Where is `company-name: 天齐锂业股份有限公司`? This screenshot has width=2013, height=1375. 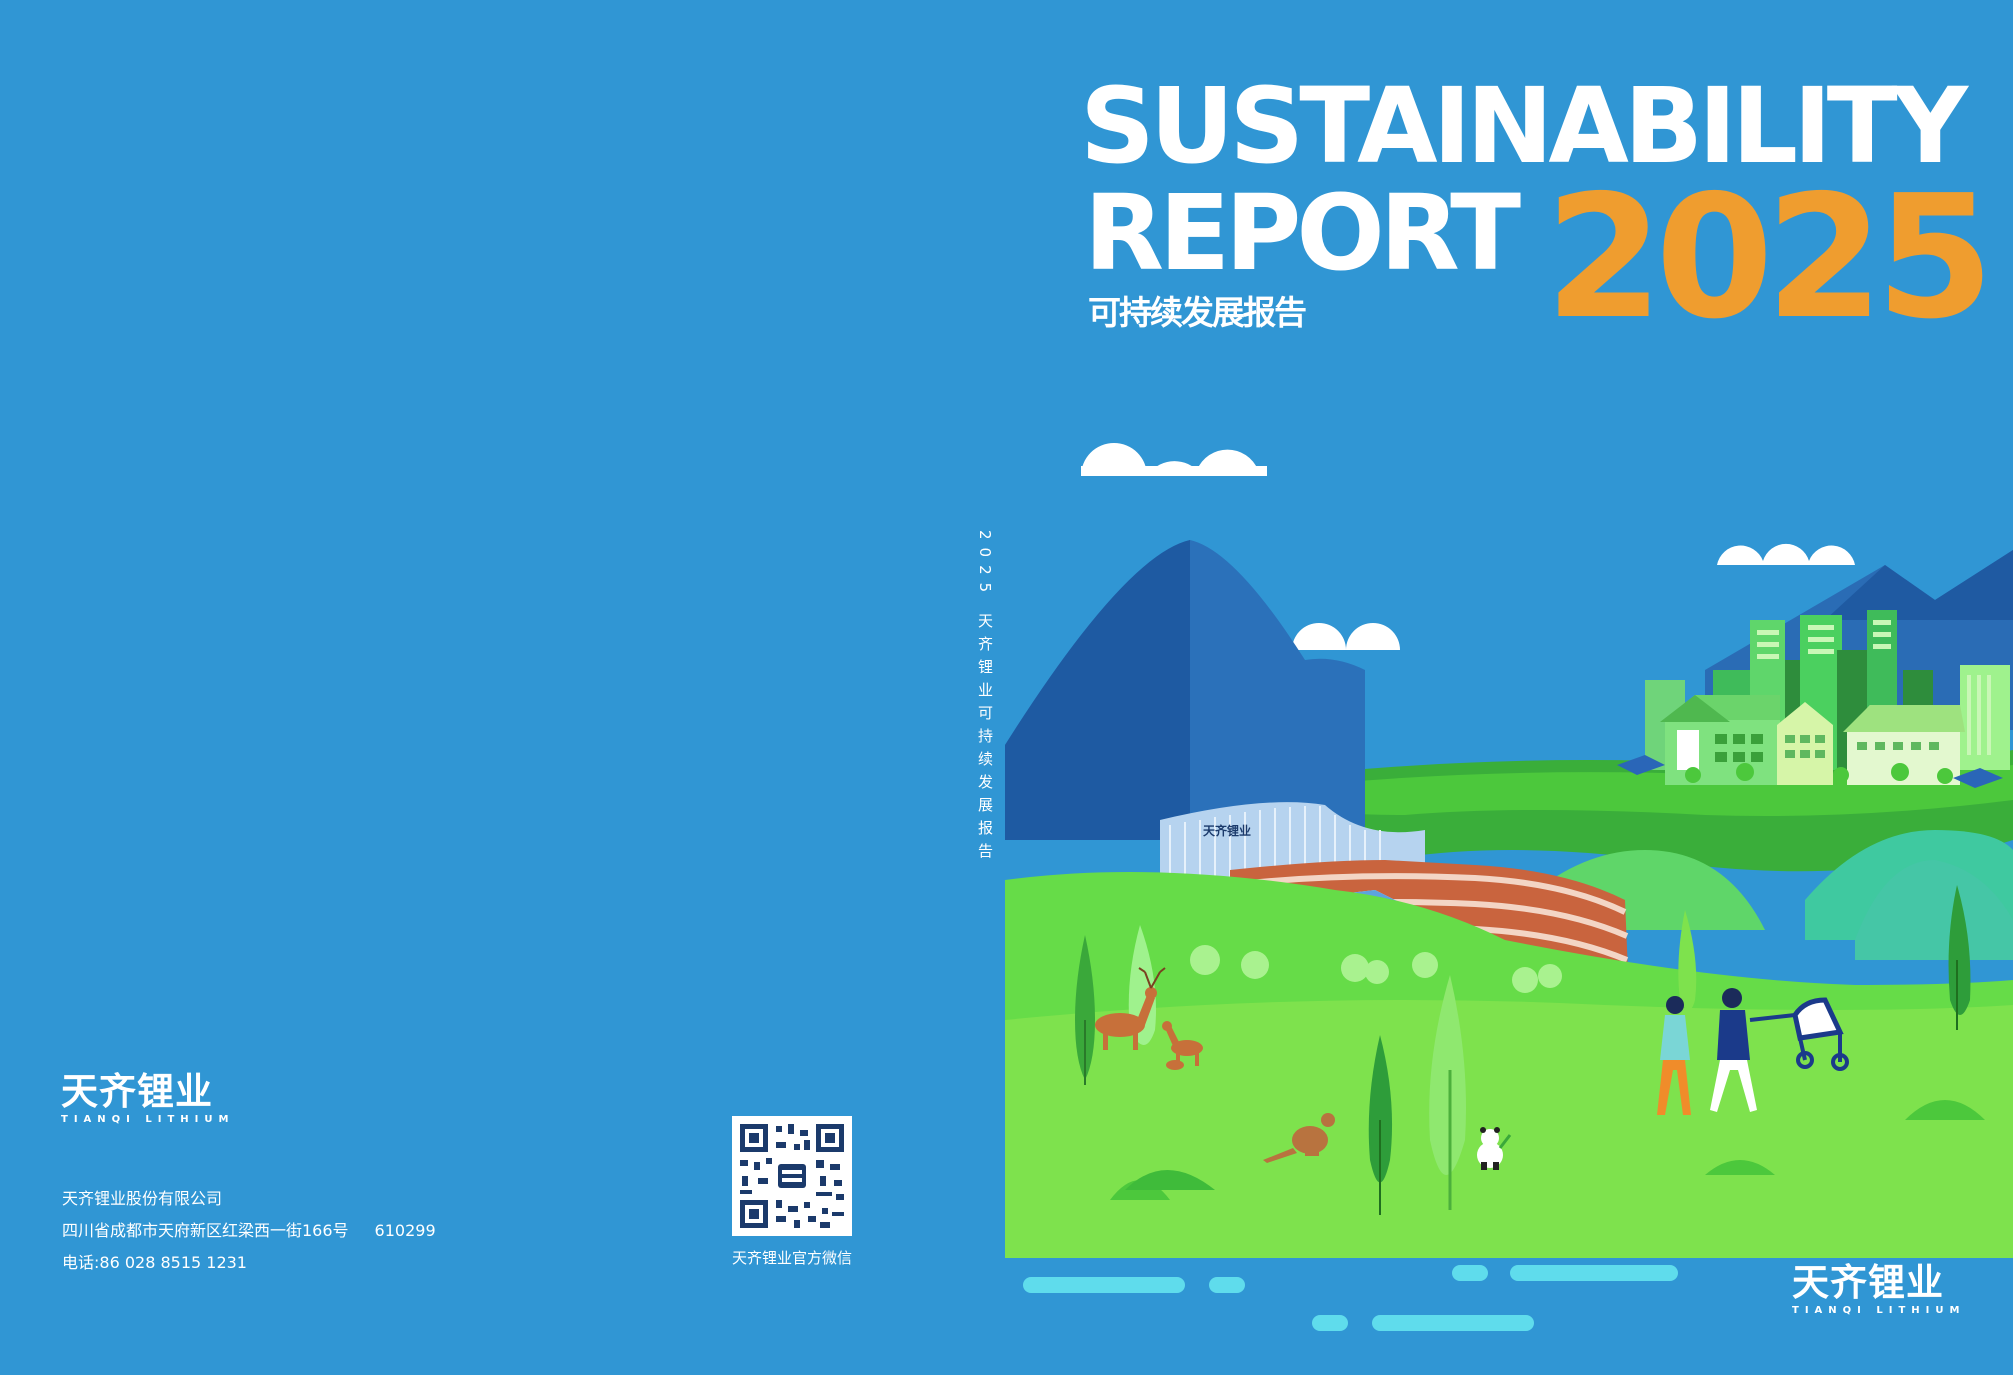 company-name: 天齐锂业股份有限公司 is located at coordinates (142, 1198).